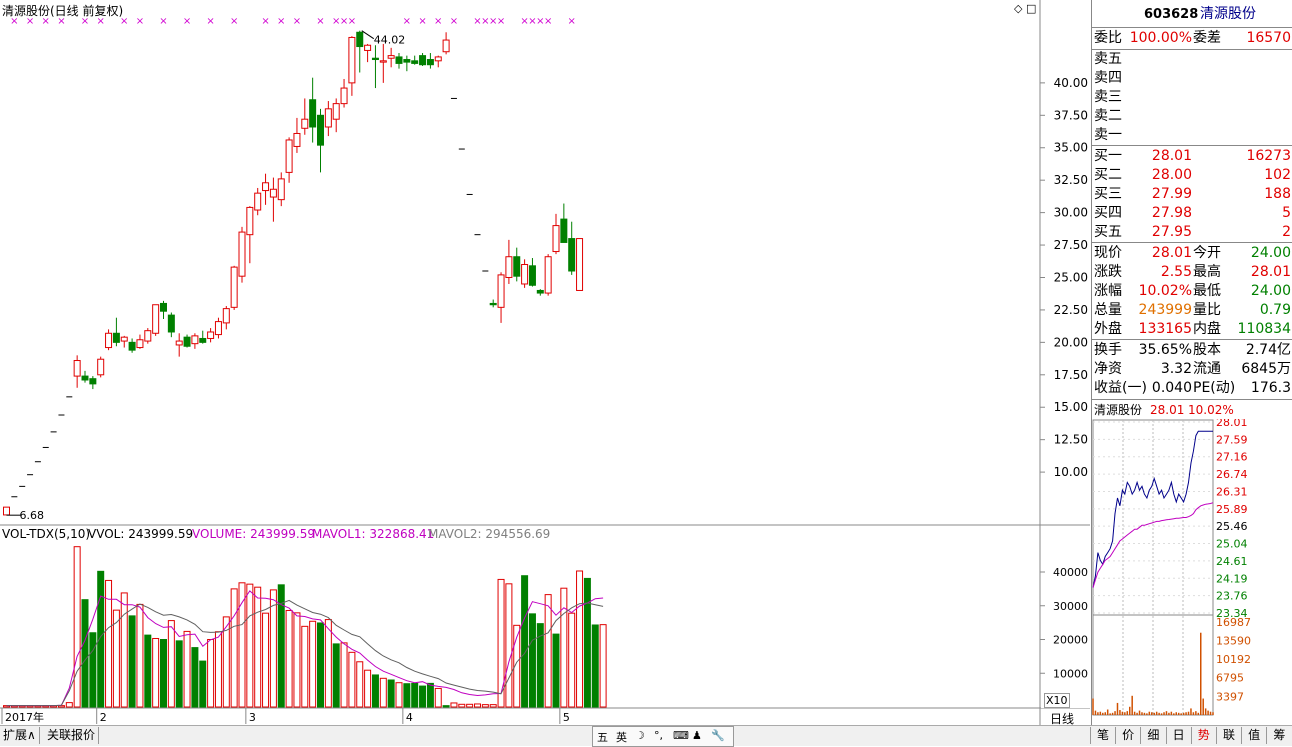  What do you see at coordinates (1192, 310) in the screenshot?
I see `stat-row: 总量 243999 量比 0.79` at bounding box center [1192, 310].